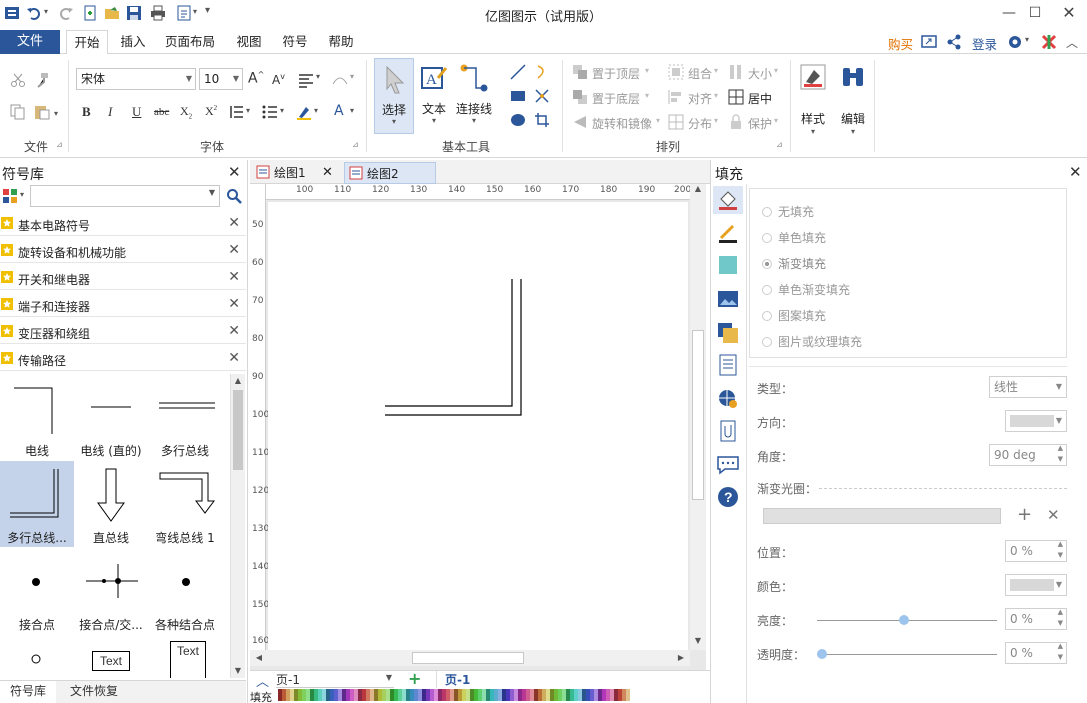 The height and width of the screenshot is (703, 1087). What do you see at coordinates (1036, 585) in the screenshot?
I see `color-select: ▼` at bounding box center [1036, 585].